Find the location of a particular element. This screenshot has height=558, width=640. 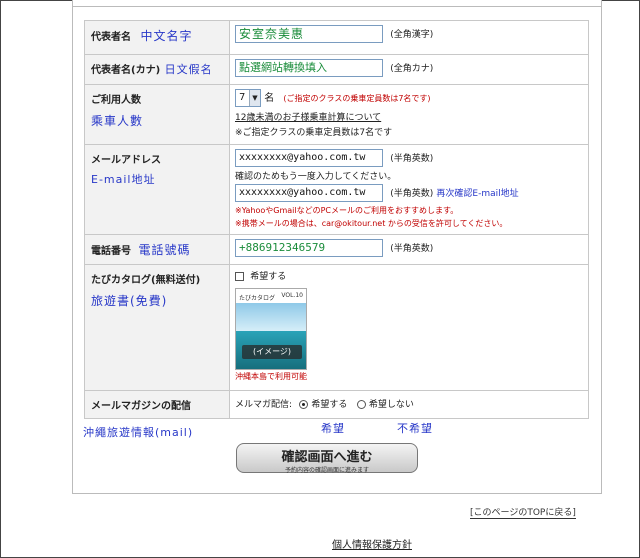

annotation: 日文假名 is located at coordinates (188, 69).